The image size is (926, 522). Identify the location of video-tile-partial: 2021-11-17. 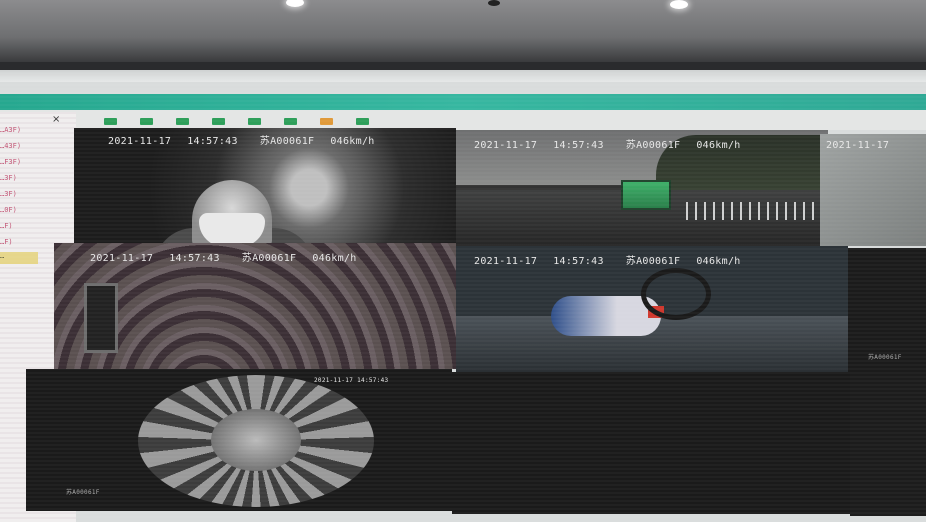
(873, 190).